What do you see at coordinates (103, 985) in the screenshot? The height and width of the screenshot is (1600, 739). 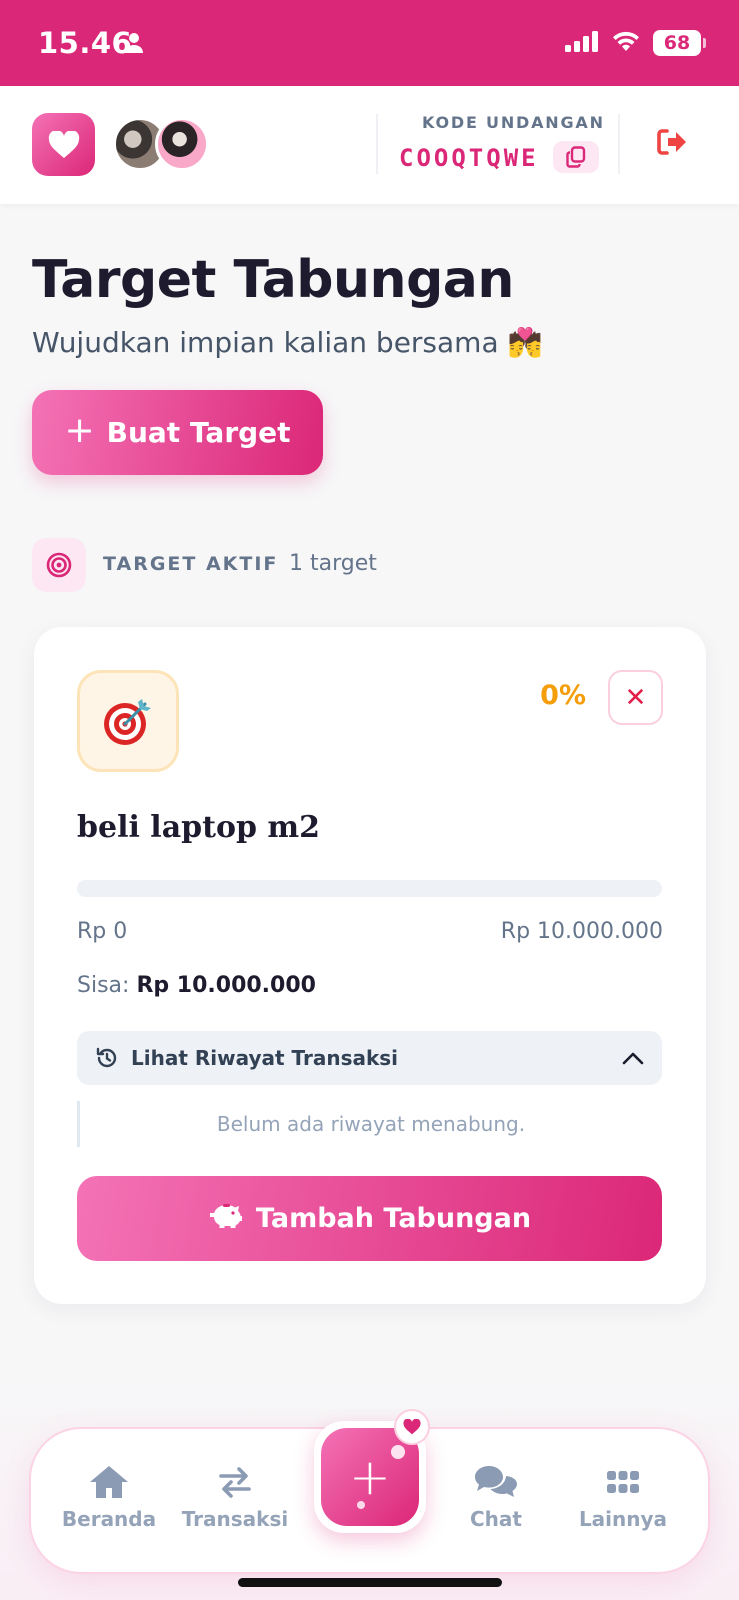 I see `remaining-label: Sisa:` at bounding box center [103, 985].